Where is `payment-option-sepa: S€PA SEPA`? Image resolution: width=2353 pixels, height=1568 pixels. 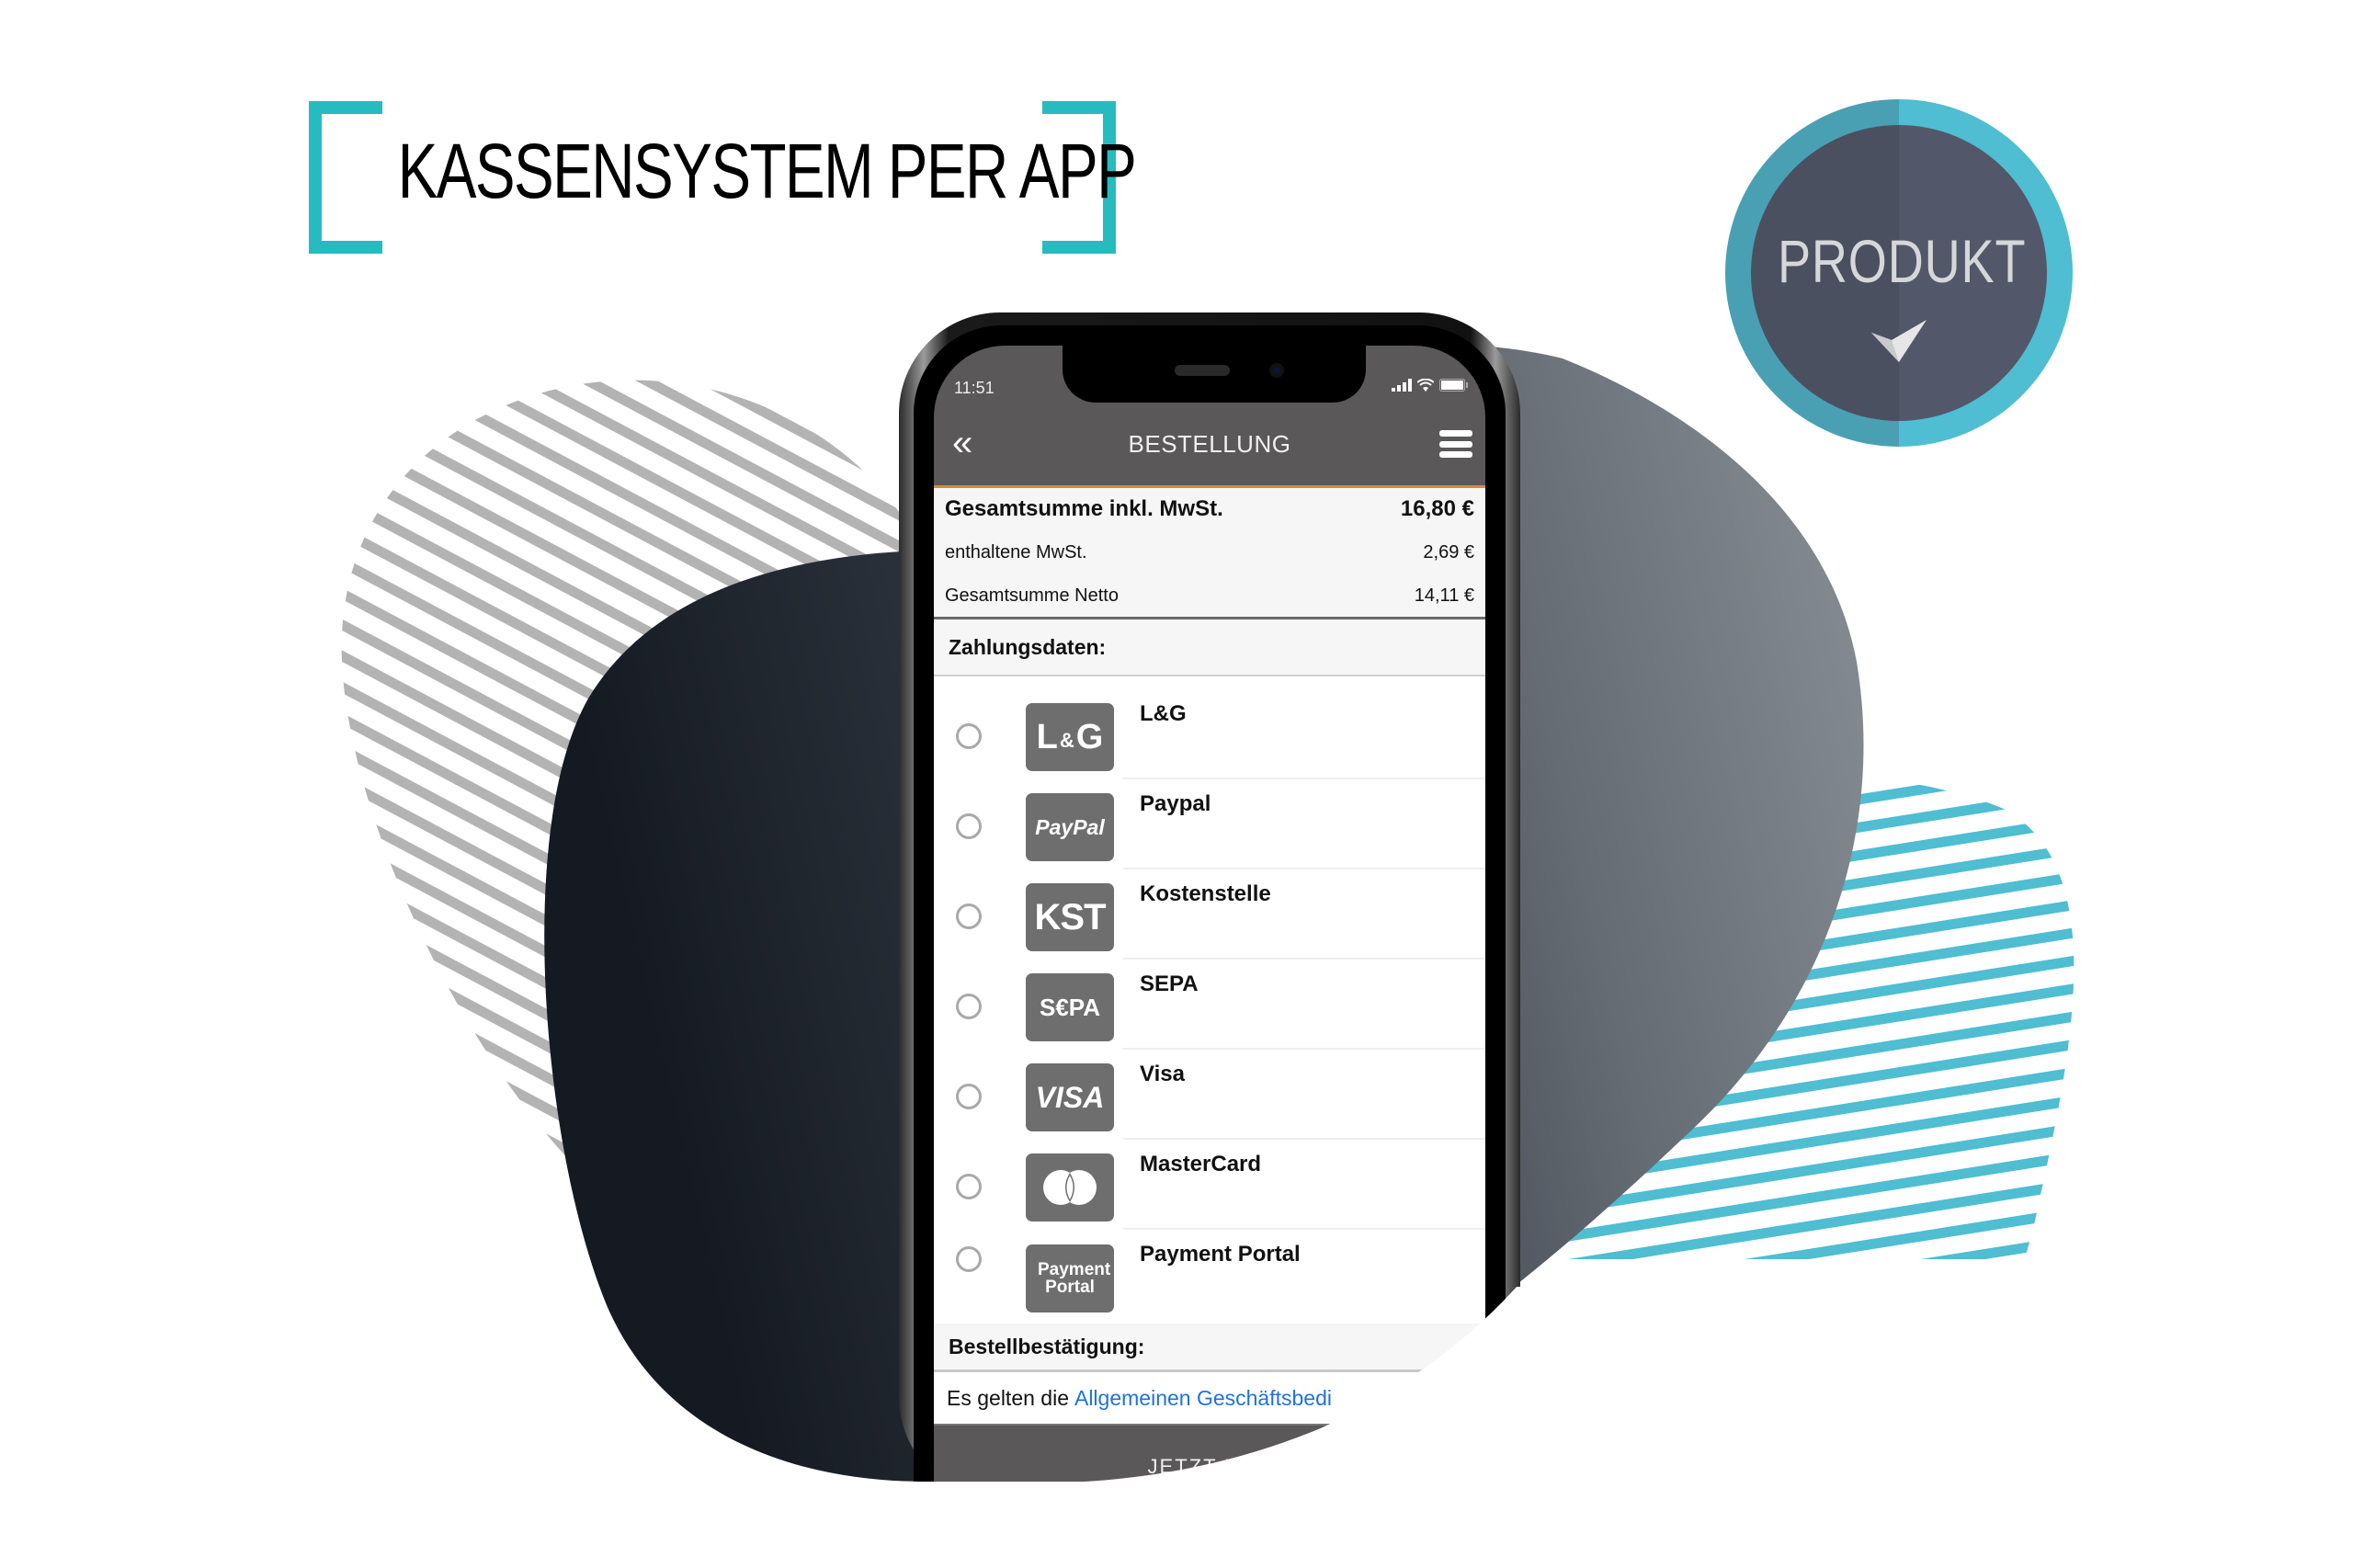 payment-option-sepa: S€PA SEPA is located at coordinates (1209, 1005).